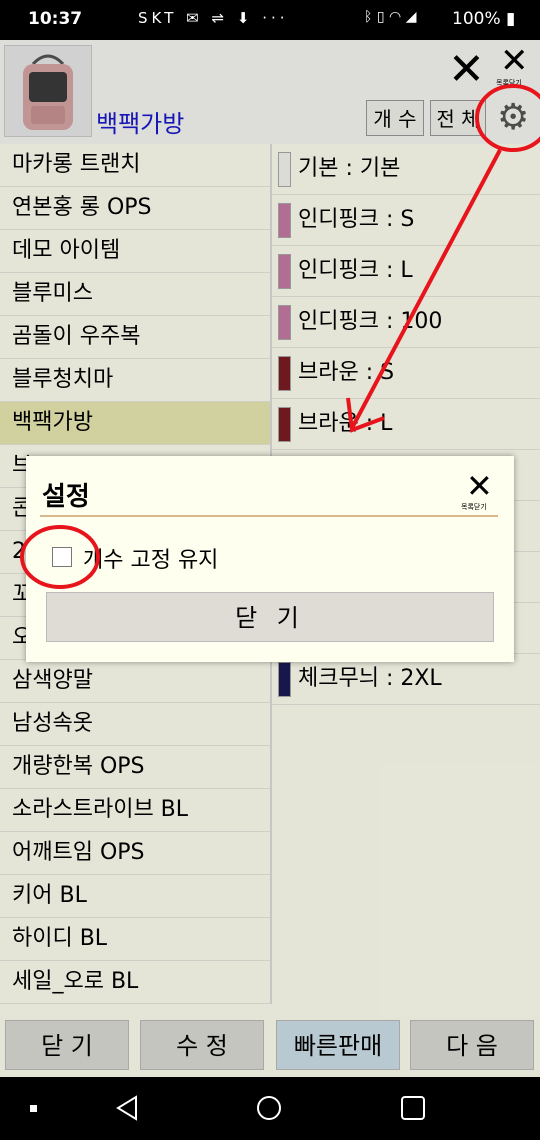 The height and width of the screenshot is (1144, 540). Describe the element at coordinates (67, 1045) in the screenshot. I see `close-button: 닫 기` at that location.